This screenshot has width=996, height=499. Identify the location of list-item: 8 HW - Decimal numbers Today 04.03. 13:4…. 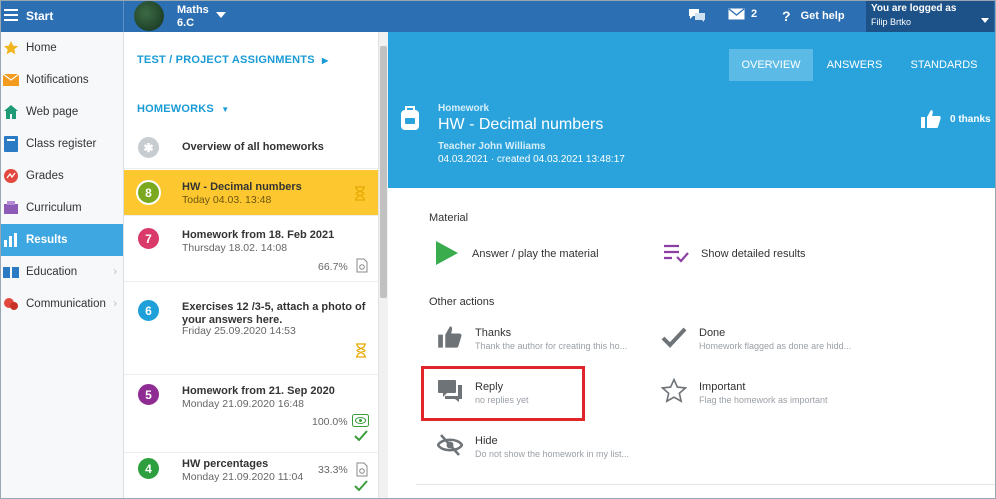
(251, 193).